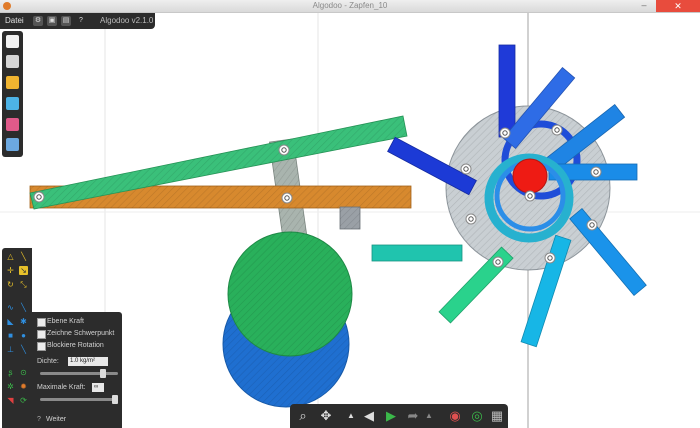 Image resolution: width=700 pixels, height=428 pixels. What do you see at coordinates (12, 41) in the screenshot?
I see `new-scene-icon` at bounding box center [12, 41].